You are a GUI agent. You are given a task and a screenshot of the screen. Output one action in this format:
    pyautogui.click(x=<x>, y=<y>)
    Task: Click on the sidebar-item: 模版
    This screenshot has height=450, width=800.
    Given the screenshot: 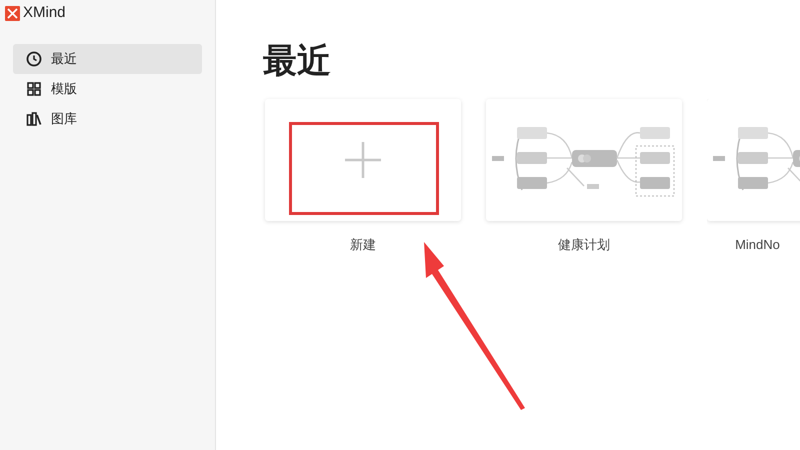 What is the action you would take?
    pyautogui.click(x=107, y=89)
    